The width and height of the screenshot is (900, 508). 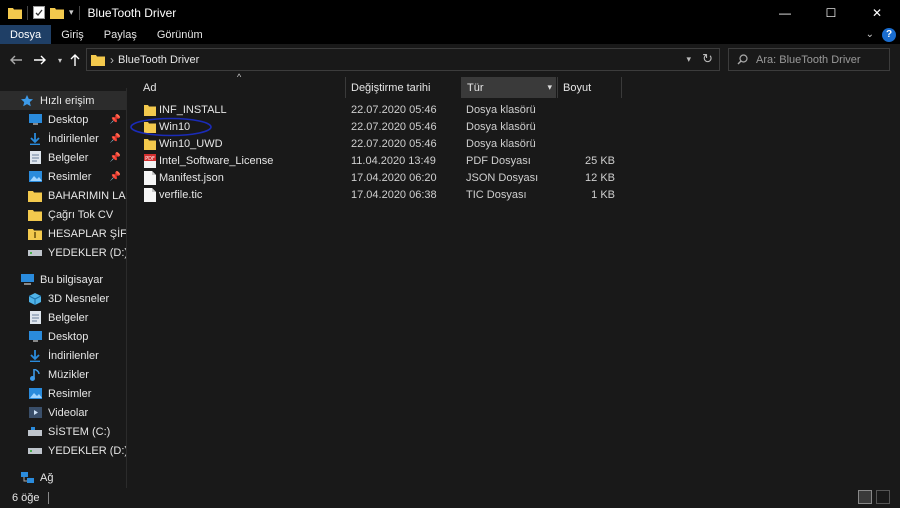 I want to click on column-header-date: Değiştirme tarihi, so click(x=405, y=87).